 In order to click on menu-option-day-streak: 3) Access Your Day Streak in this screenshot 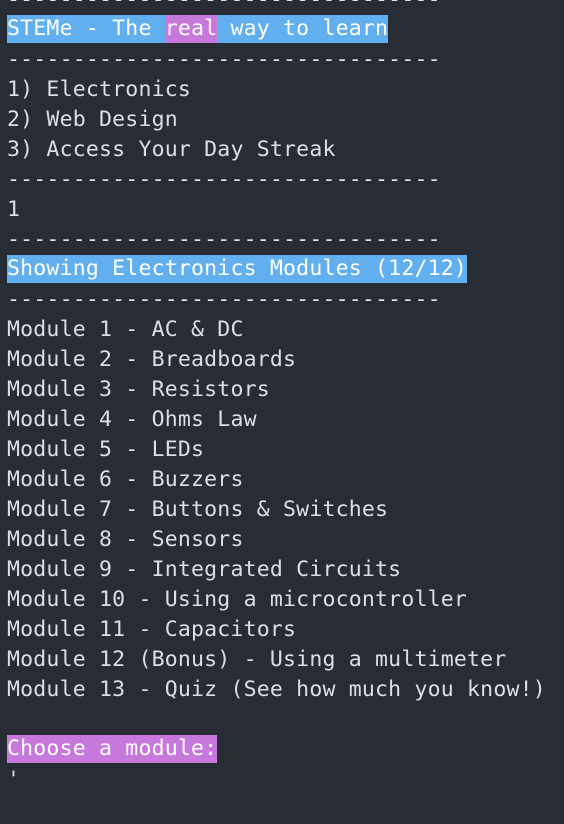, I will do `click(171, 149)`.